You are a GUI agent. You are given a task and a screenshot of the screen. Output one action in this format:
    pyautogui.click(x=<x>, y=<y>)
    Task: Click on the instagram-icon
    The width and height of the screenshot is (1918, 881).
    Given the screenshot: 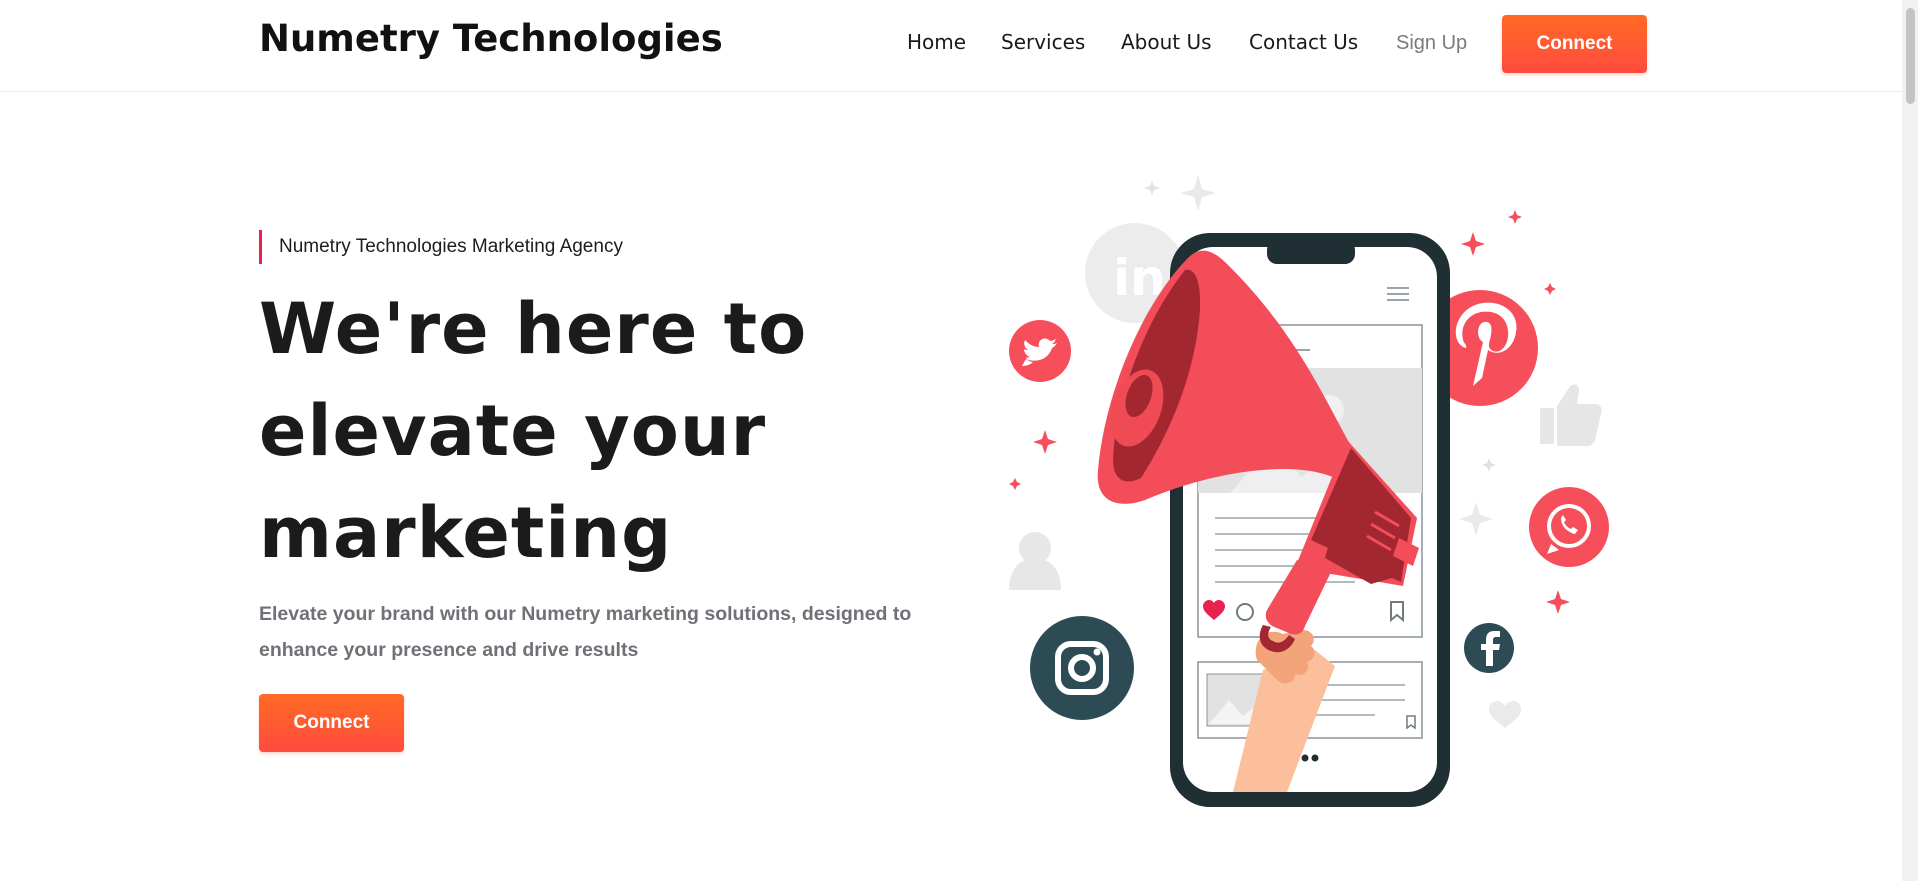 What is the action you would take?
    pyautogui.click(x=1082, y=668)
    